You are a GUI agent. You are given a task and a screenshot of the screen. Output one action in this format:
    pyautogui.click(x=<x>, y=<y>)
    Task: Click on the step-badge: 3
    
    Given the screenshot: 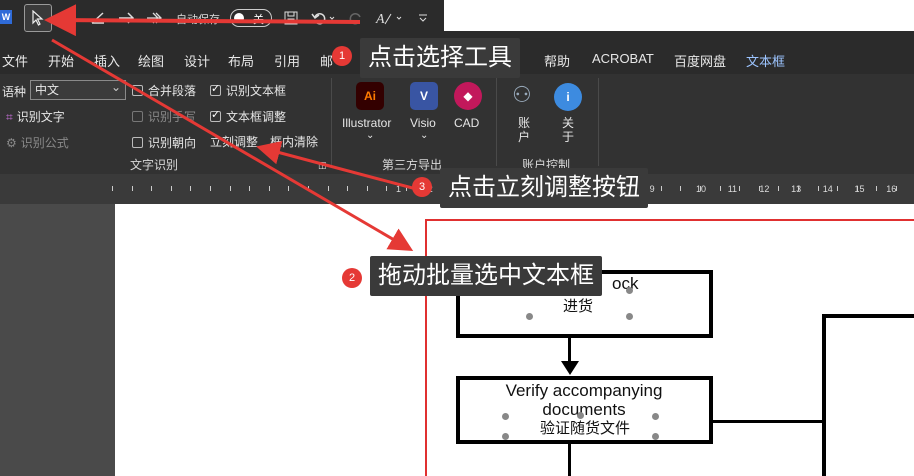 What is the action you would take?
    pyautogui.click(x=422, y=187)
    